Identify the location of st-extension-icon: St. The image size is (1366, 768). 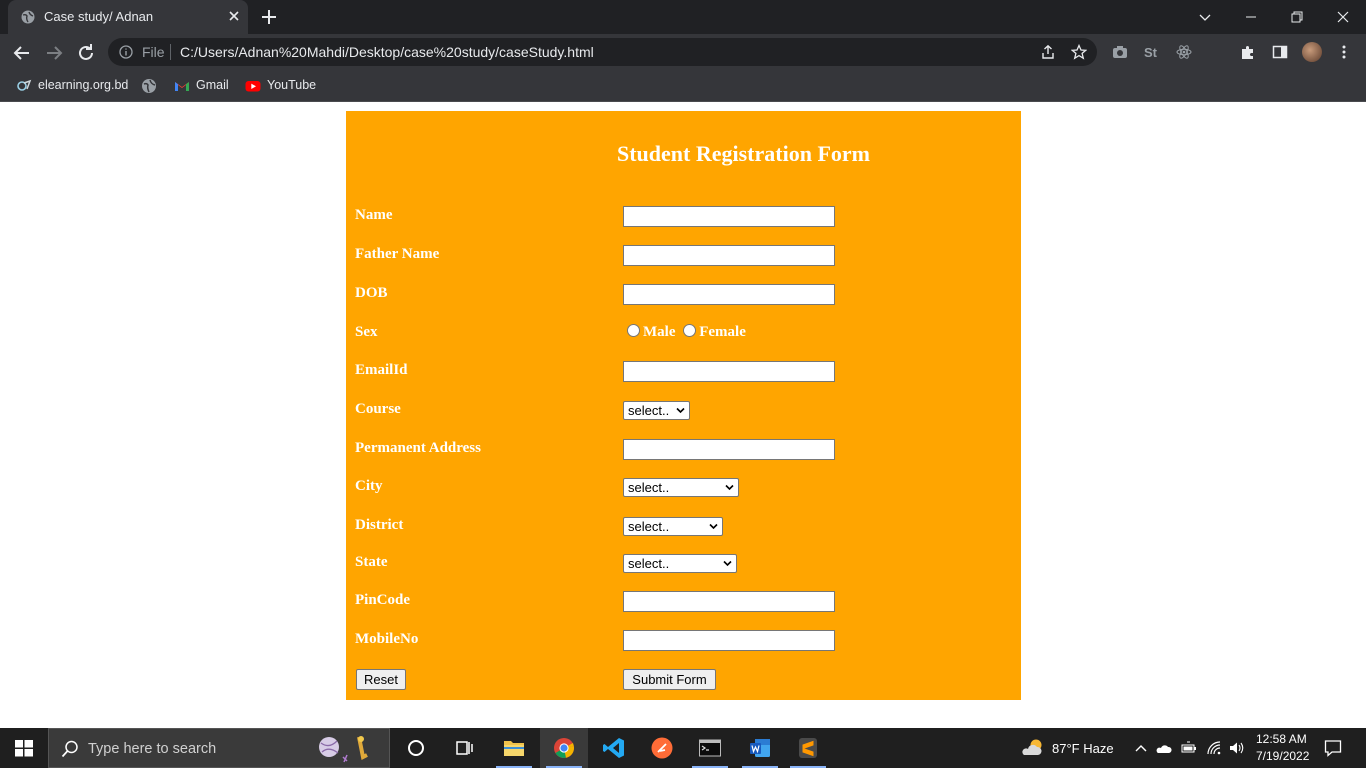
(1152, 52).